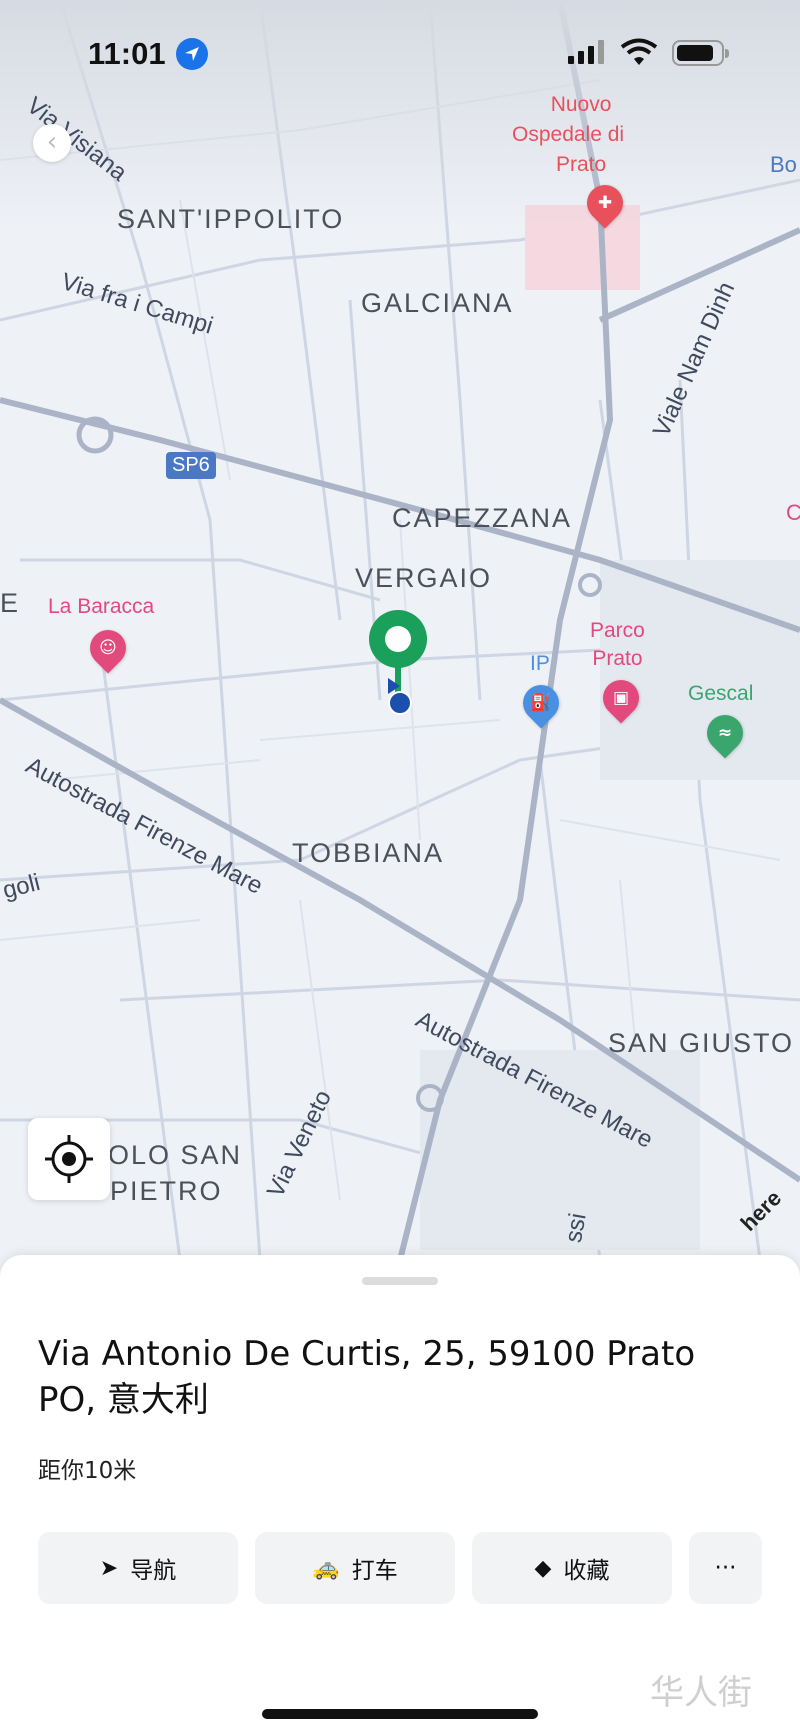 This screenshot has width=800, height=1733. I want to click on favorite-label: 收藏, so click(586, 1571).